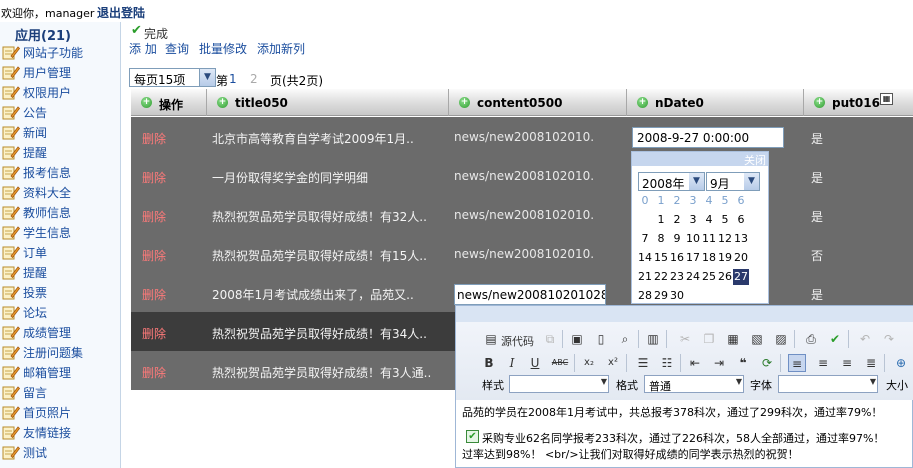 The image size is (913, 468). What do you see at coordinates (60, 112) in the screenshot?
I see `sidebar-item: 公告` at bounding box center [60, 112].